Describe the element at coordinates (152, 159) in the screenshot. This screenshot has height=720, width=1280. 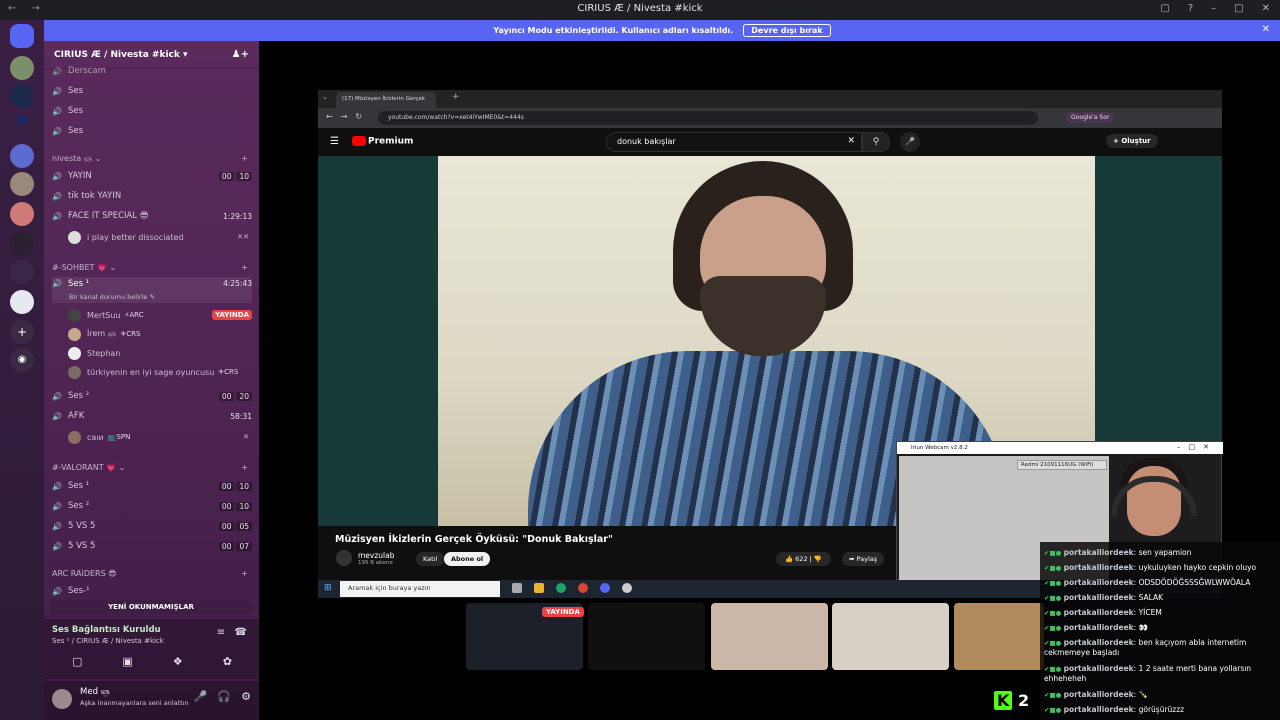
I see `category-nivesta: nivesta ஞ ⌄ +` at that location.